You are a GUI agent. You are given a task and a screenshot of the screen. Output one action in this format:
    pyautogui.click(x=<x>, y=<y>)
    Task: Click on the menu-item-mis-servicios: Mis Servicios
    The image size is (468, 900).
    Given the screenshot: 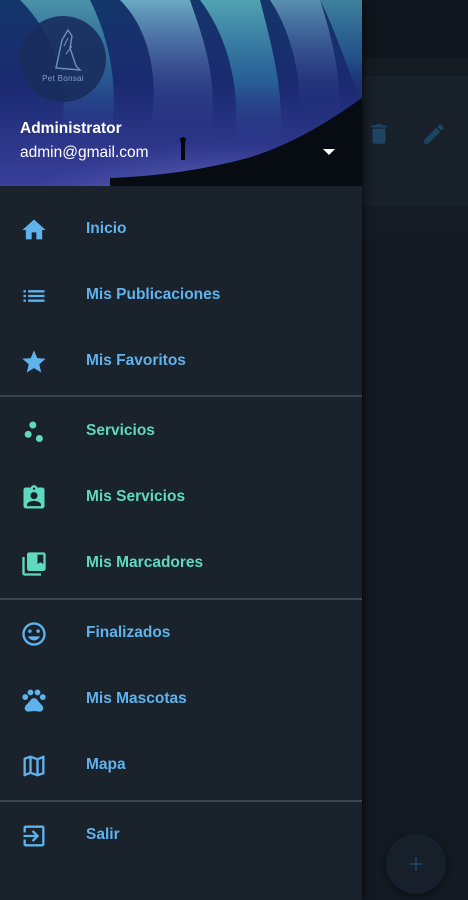 What is the action you would take?
    pyautogui.click(x=181, y=497)
    